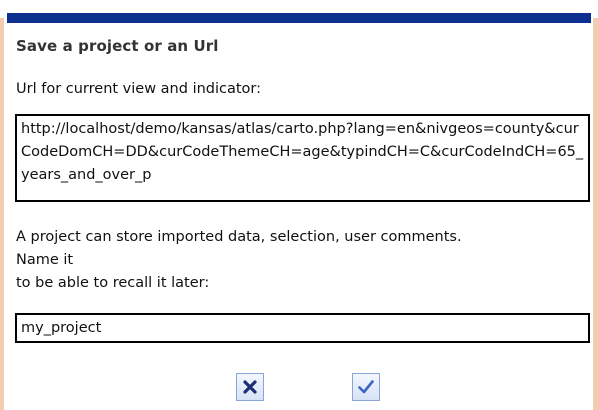 This screenshot has width=598, height=410. I want to click on confirm-button, so click(366, 387).